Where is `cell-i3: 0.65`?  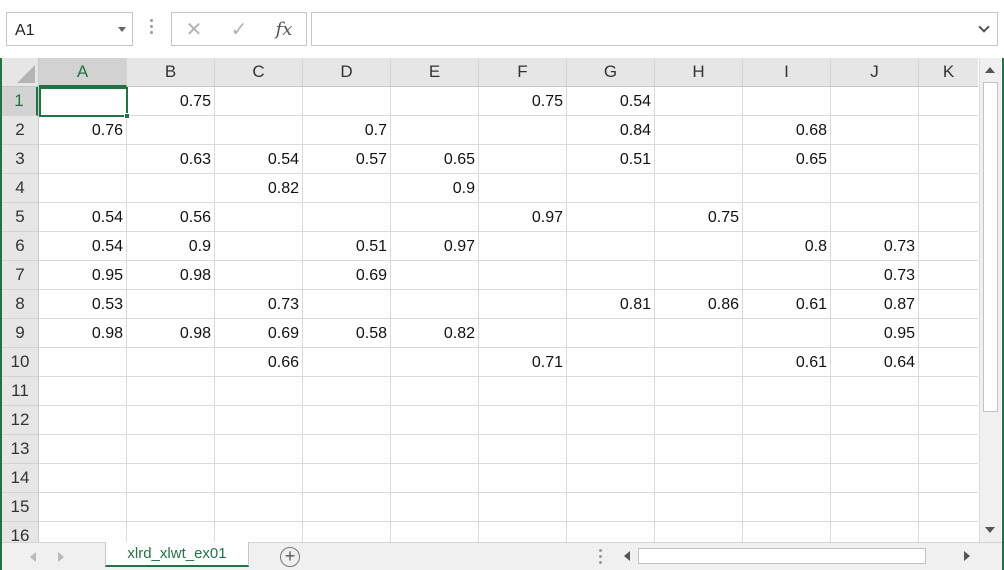 cell-i3: 0.65 is located at coordinates (787, 159).